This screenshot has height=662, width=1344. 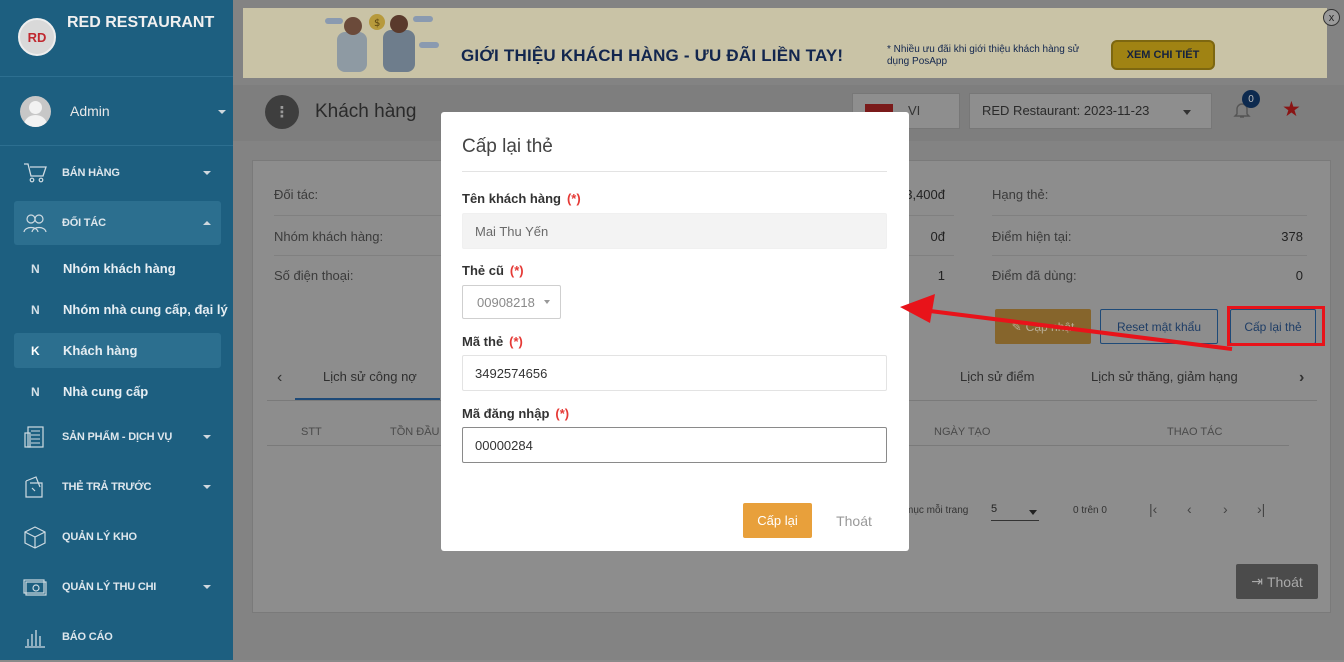 I want to click on update-label: Cập nhật, so click(x=1050, y=326).